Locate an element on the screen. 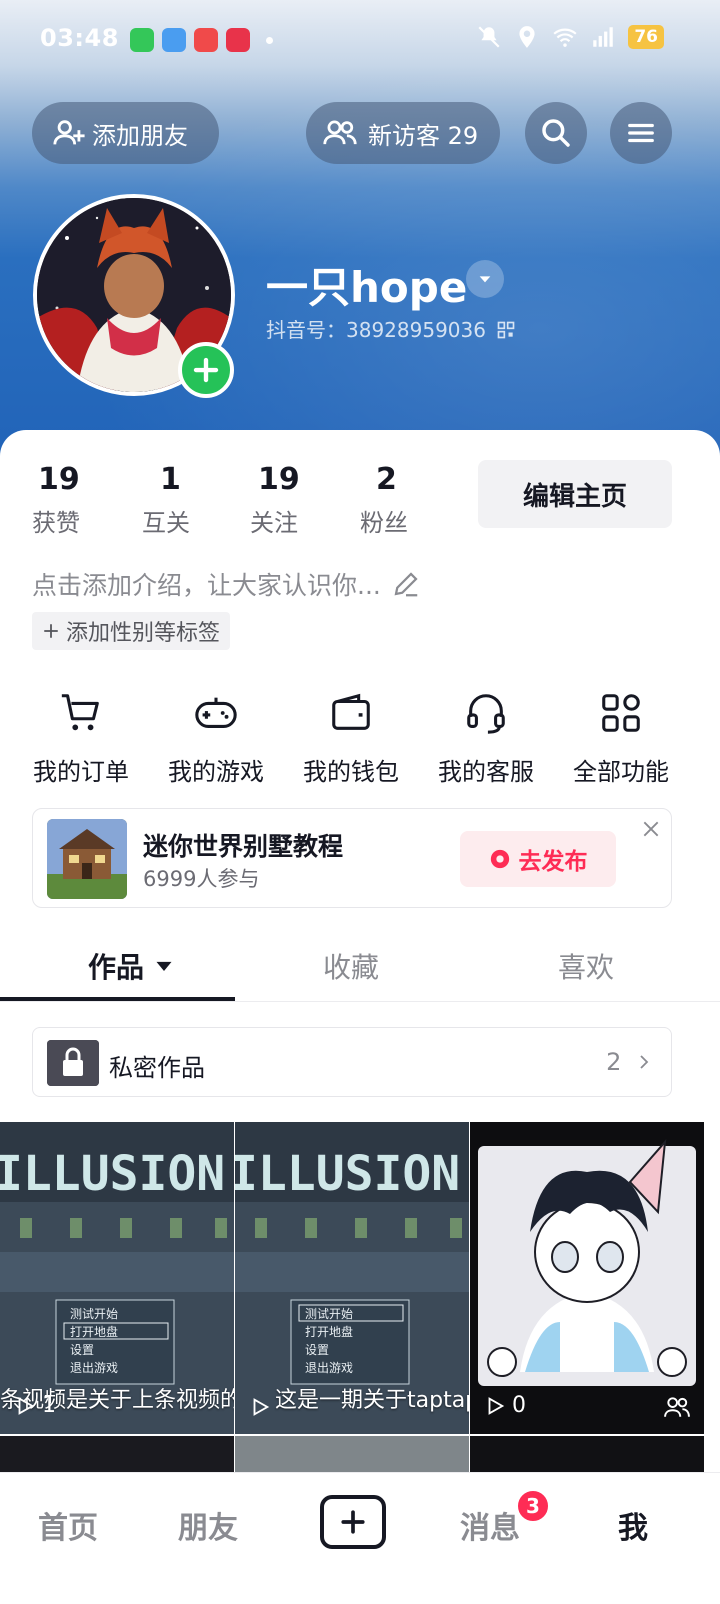  function-label: 我的游戏 is located at coordinates (216, 772).